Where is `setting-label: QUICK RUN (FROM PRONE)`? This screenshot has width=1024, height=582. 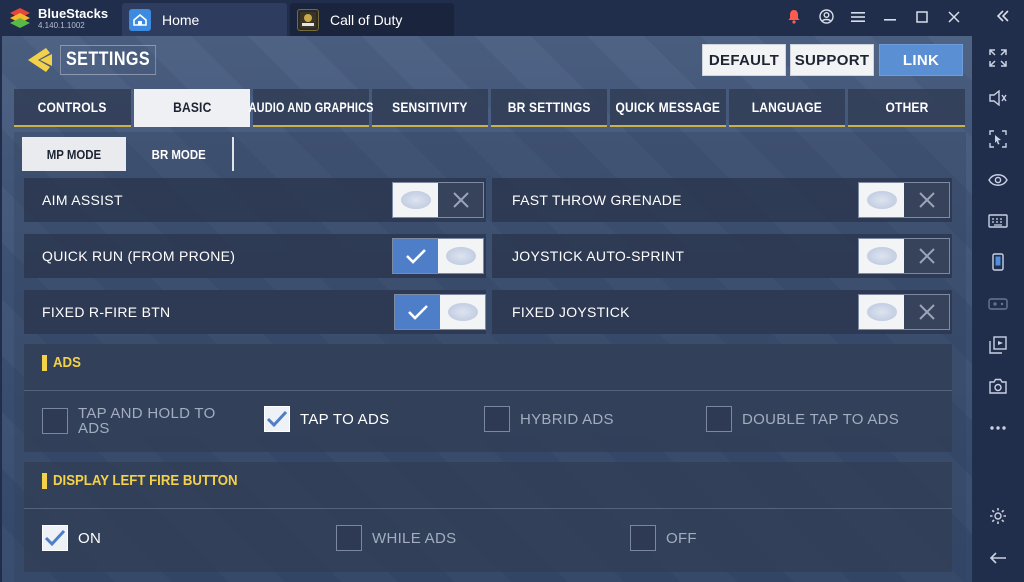 setting-label: QUICK RUN (FROM PRONE) is located at coordinates (139, 256).